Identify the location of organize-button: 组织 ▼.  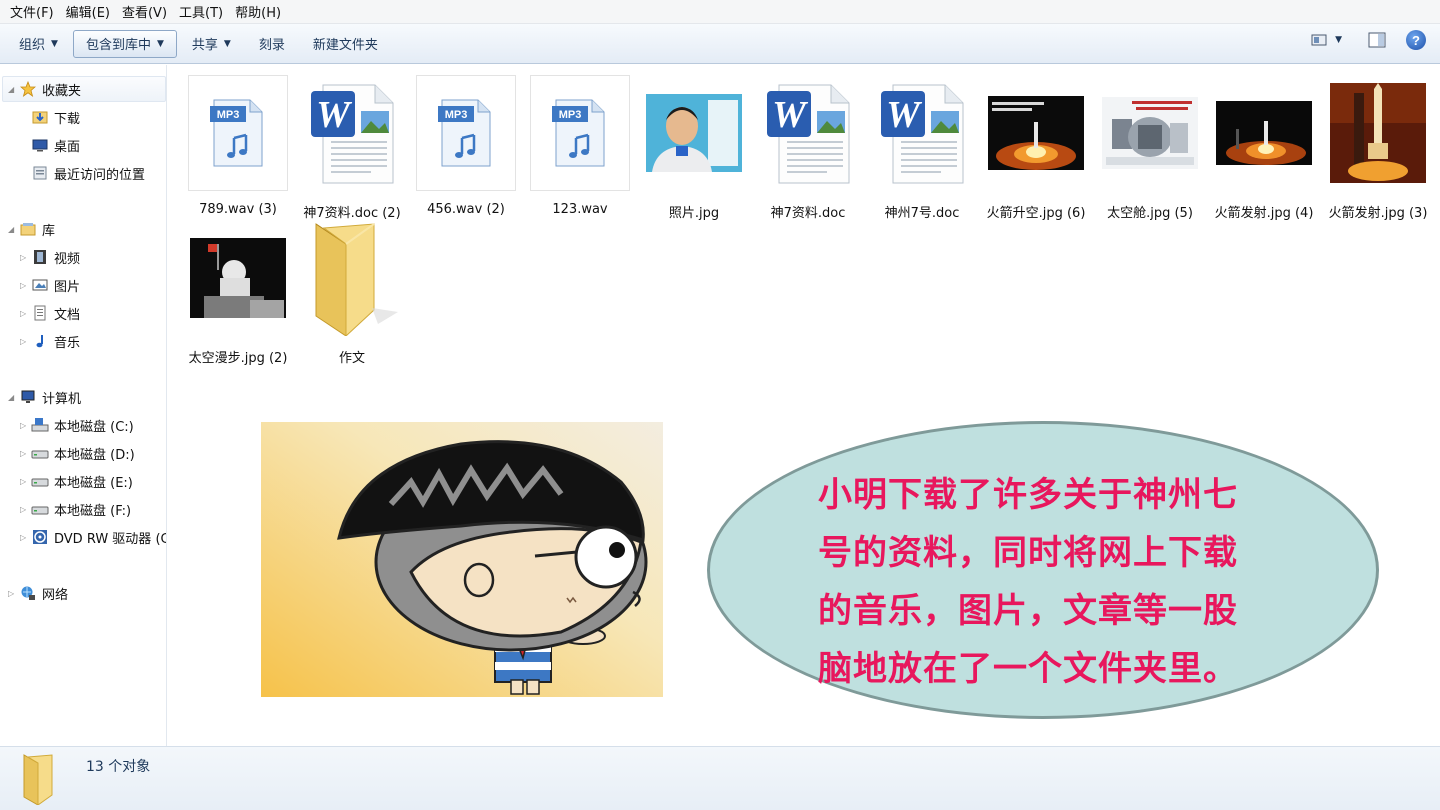
(38, 44).